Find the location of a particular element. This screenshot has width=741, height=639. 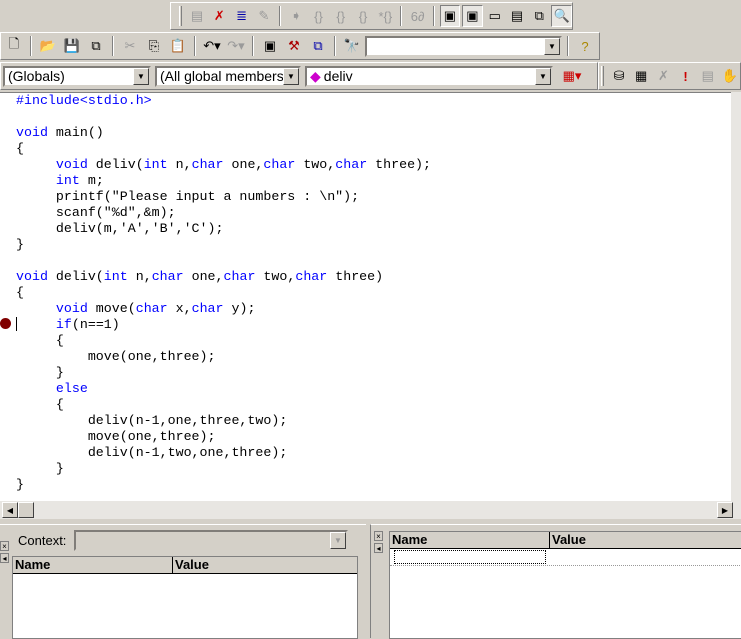

quickwatch-icon: 6∂ is located at coordinates (417, 16).